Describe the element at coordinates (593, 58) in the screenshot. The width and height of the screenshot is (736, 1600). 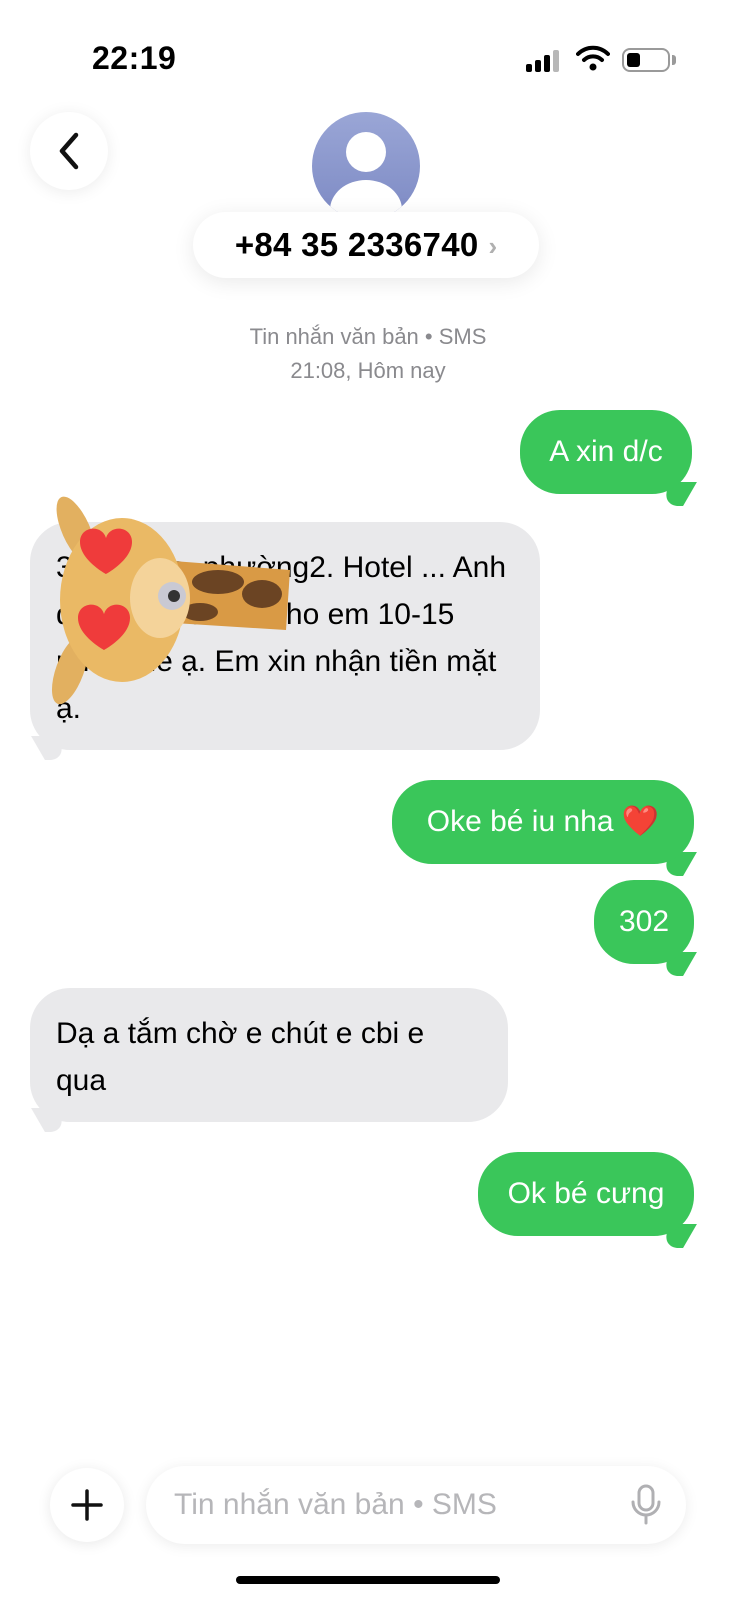
I see `wifi-icon` at that location.